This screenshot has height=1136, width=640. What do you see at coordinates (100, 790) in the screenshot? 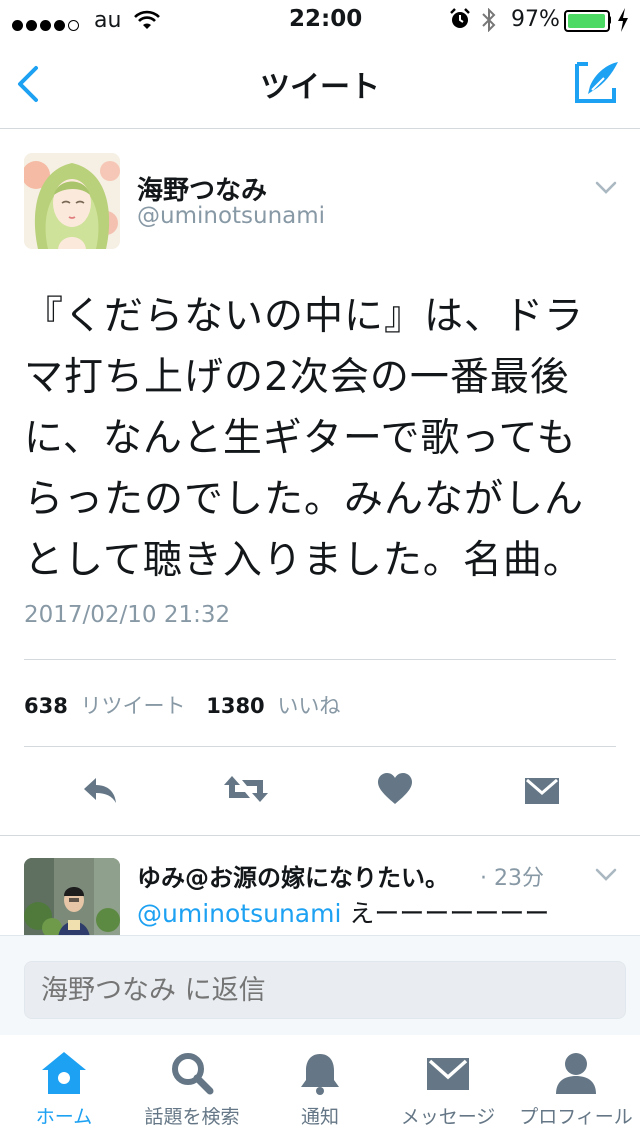
I see `reply-icon` at bounding box center [100, 790].